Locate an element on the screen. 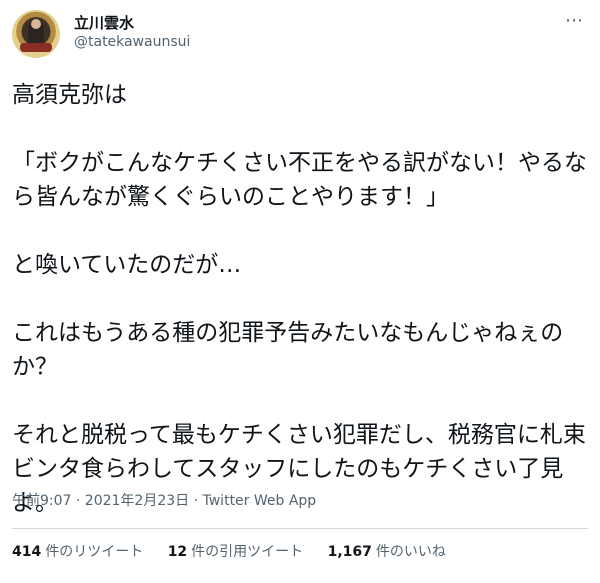 The height and width of the screenshot is (583, 600). tweet-paragraph: これはもうある種の犯罪予告みたいなもんじゃねぇのか？ is located at coordinates (288, 350).